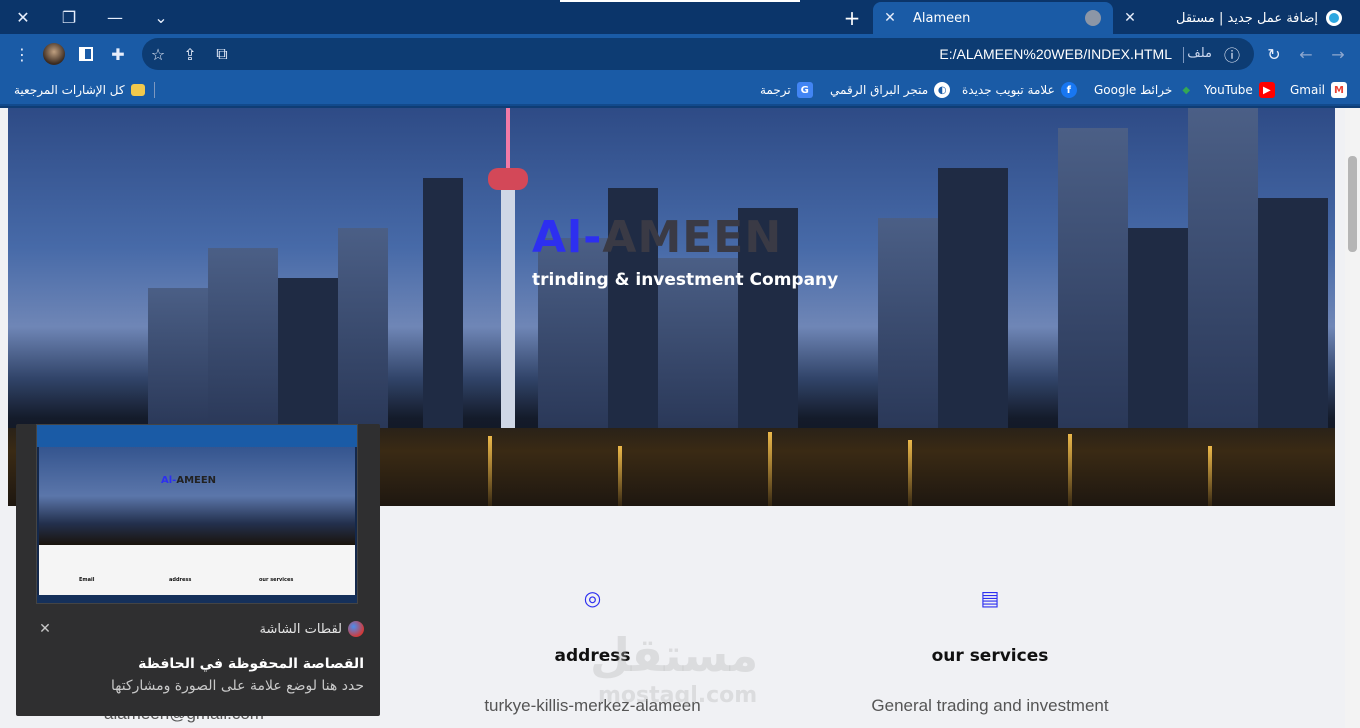 Image resolution: width=1360 pixels, height=728 pixels. I want to click on extensions-button: ✚, so click(118, 54).